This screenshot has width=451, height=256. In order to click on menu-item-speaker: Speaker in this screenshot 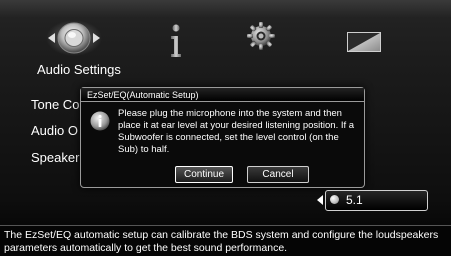, I will do `click(55, 157)`.